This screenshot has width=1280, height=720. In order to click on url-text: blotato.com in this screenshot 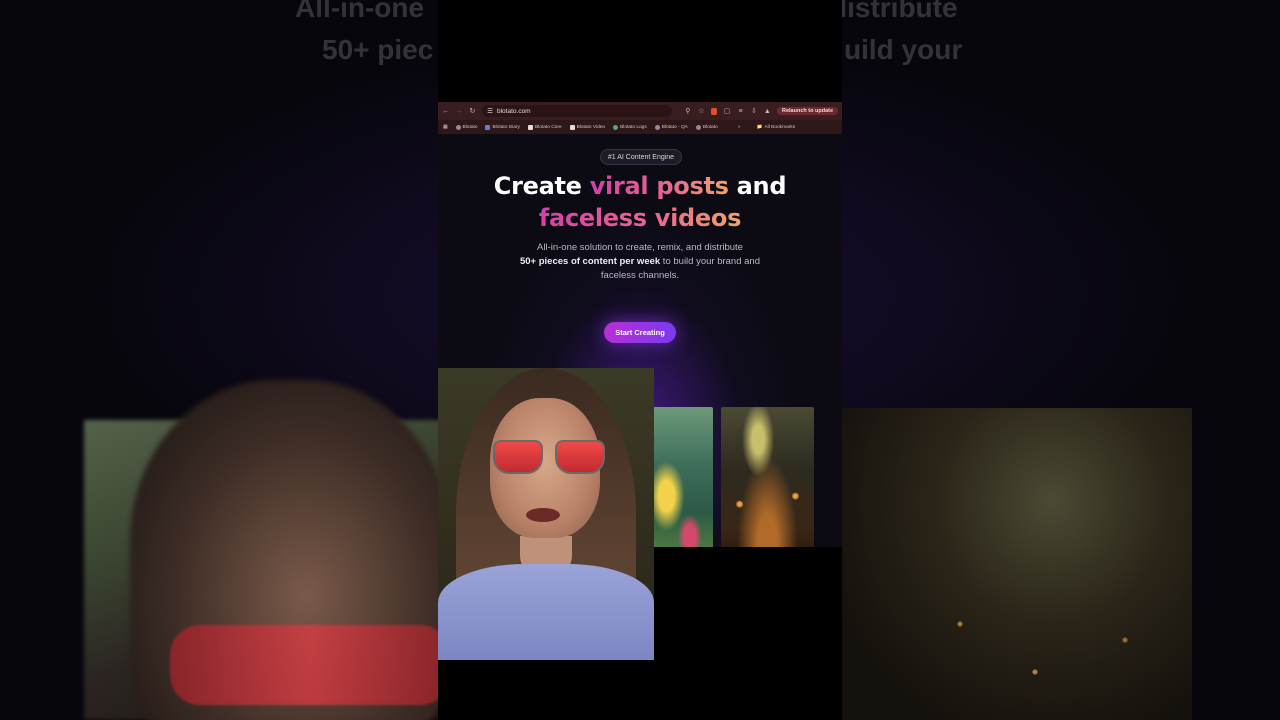, I will do `click(514, 111)`.